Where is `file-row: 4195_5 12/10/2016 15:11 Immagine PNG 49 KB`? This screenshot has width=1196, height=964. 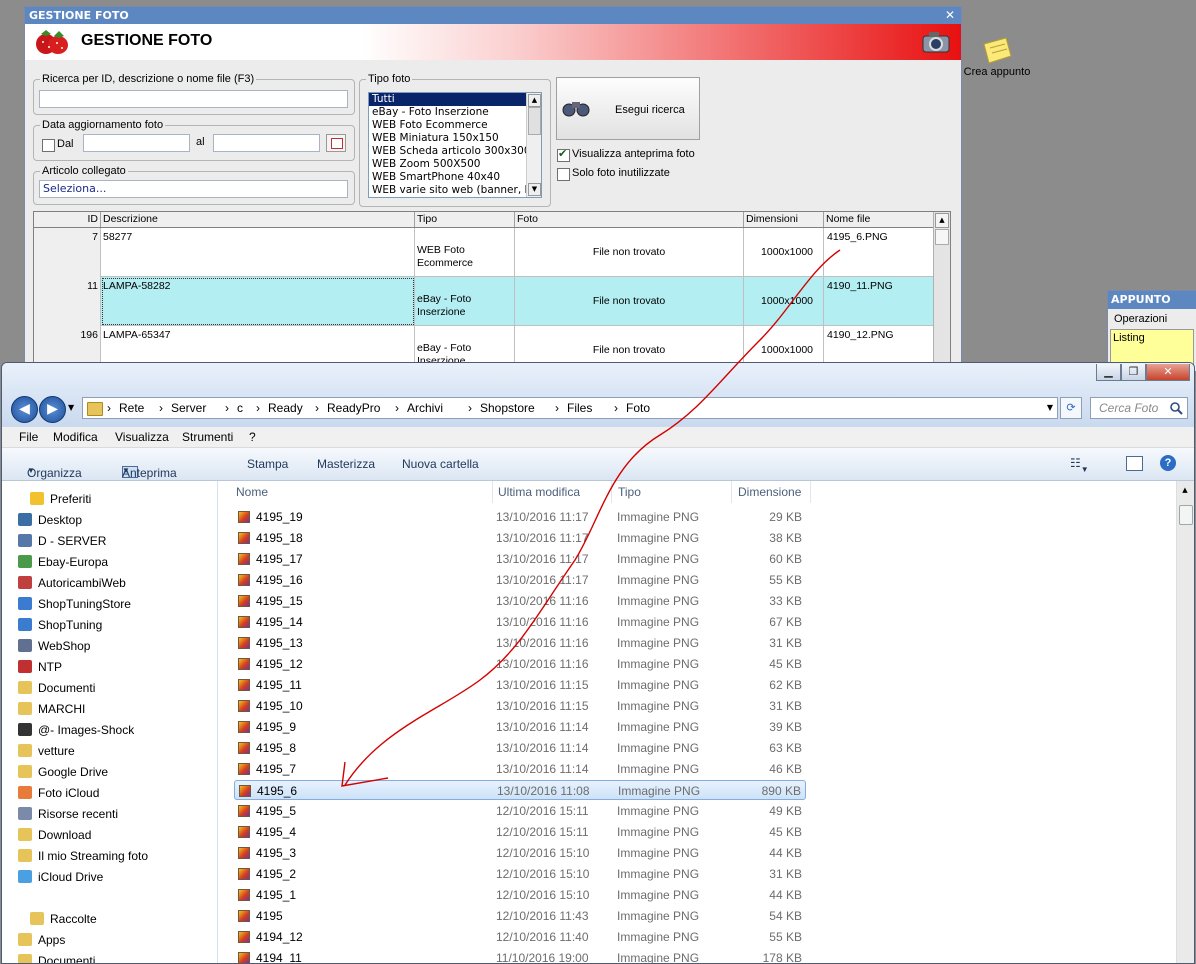 file-row: 4195_5 12/10/2016 15:11 Immagine PNG 49 KB is located at coordinates (520, 811).